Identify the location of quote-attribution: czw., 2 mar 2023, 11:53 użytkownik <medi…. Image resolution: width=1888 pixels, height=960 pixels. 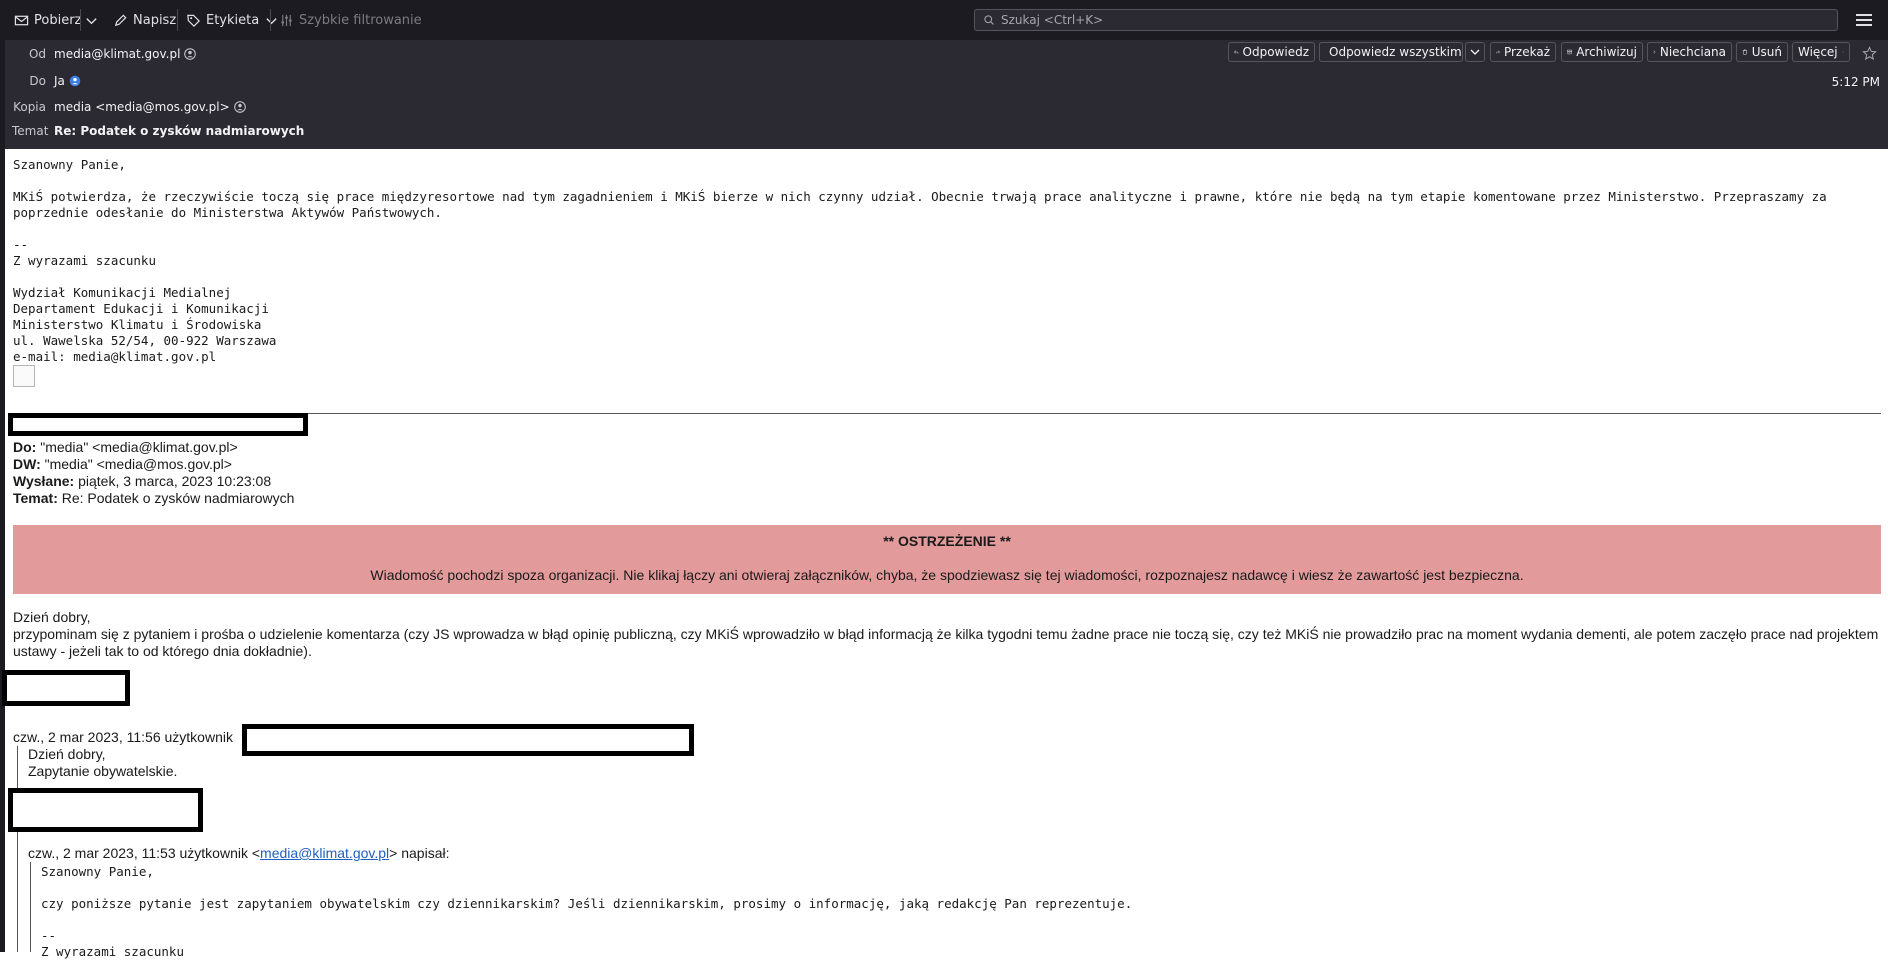
(238, 853).